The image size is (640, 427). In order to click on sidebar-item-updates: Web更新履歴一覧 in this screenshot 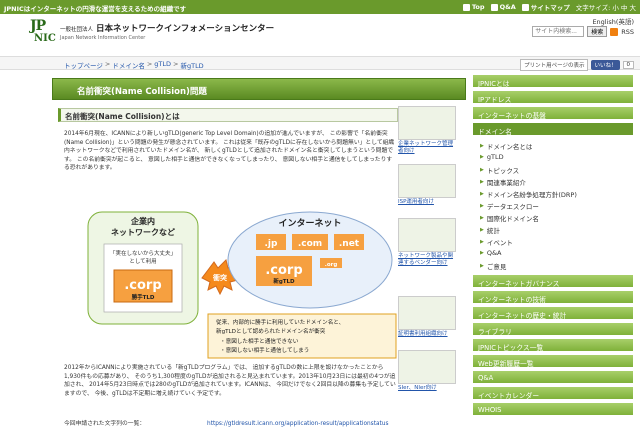, I will do `click(553, 361)`.